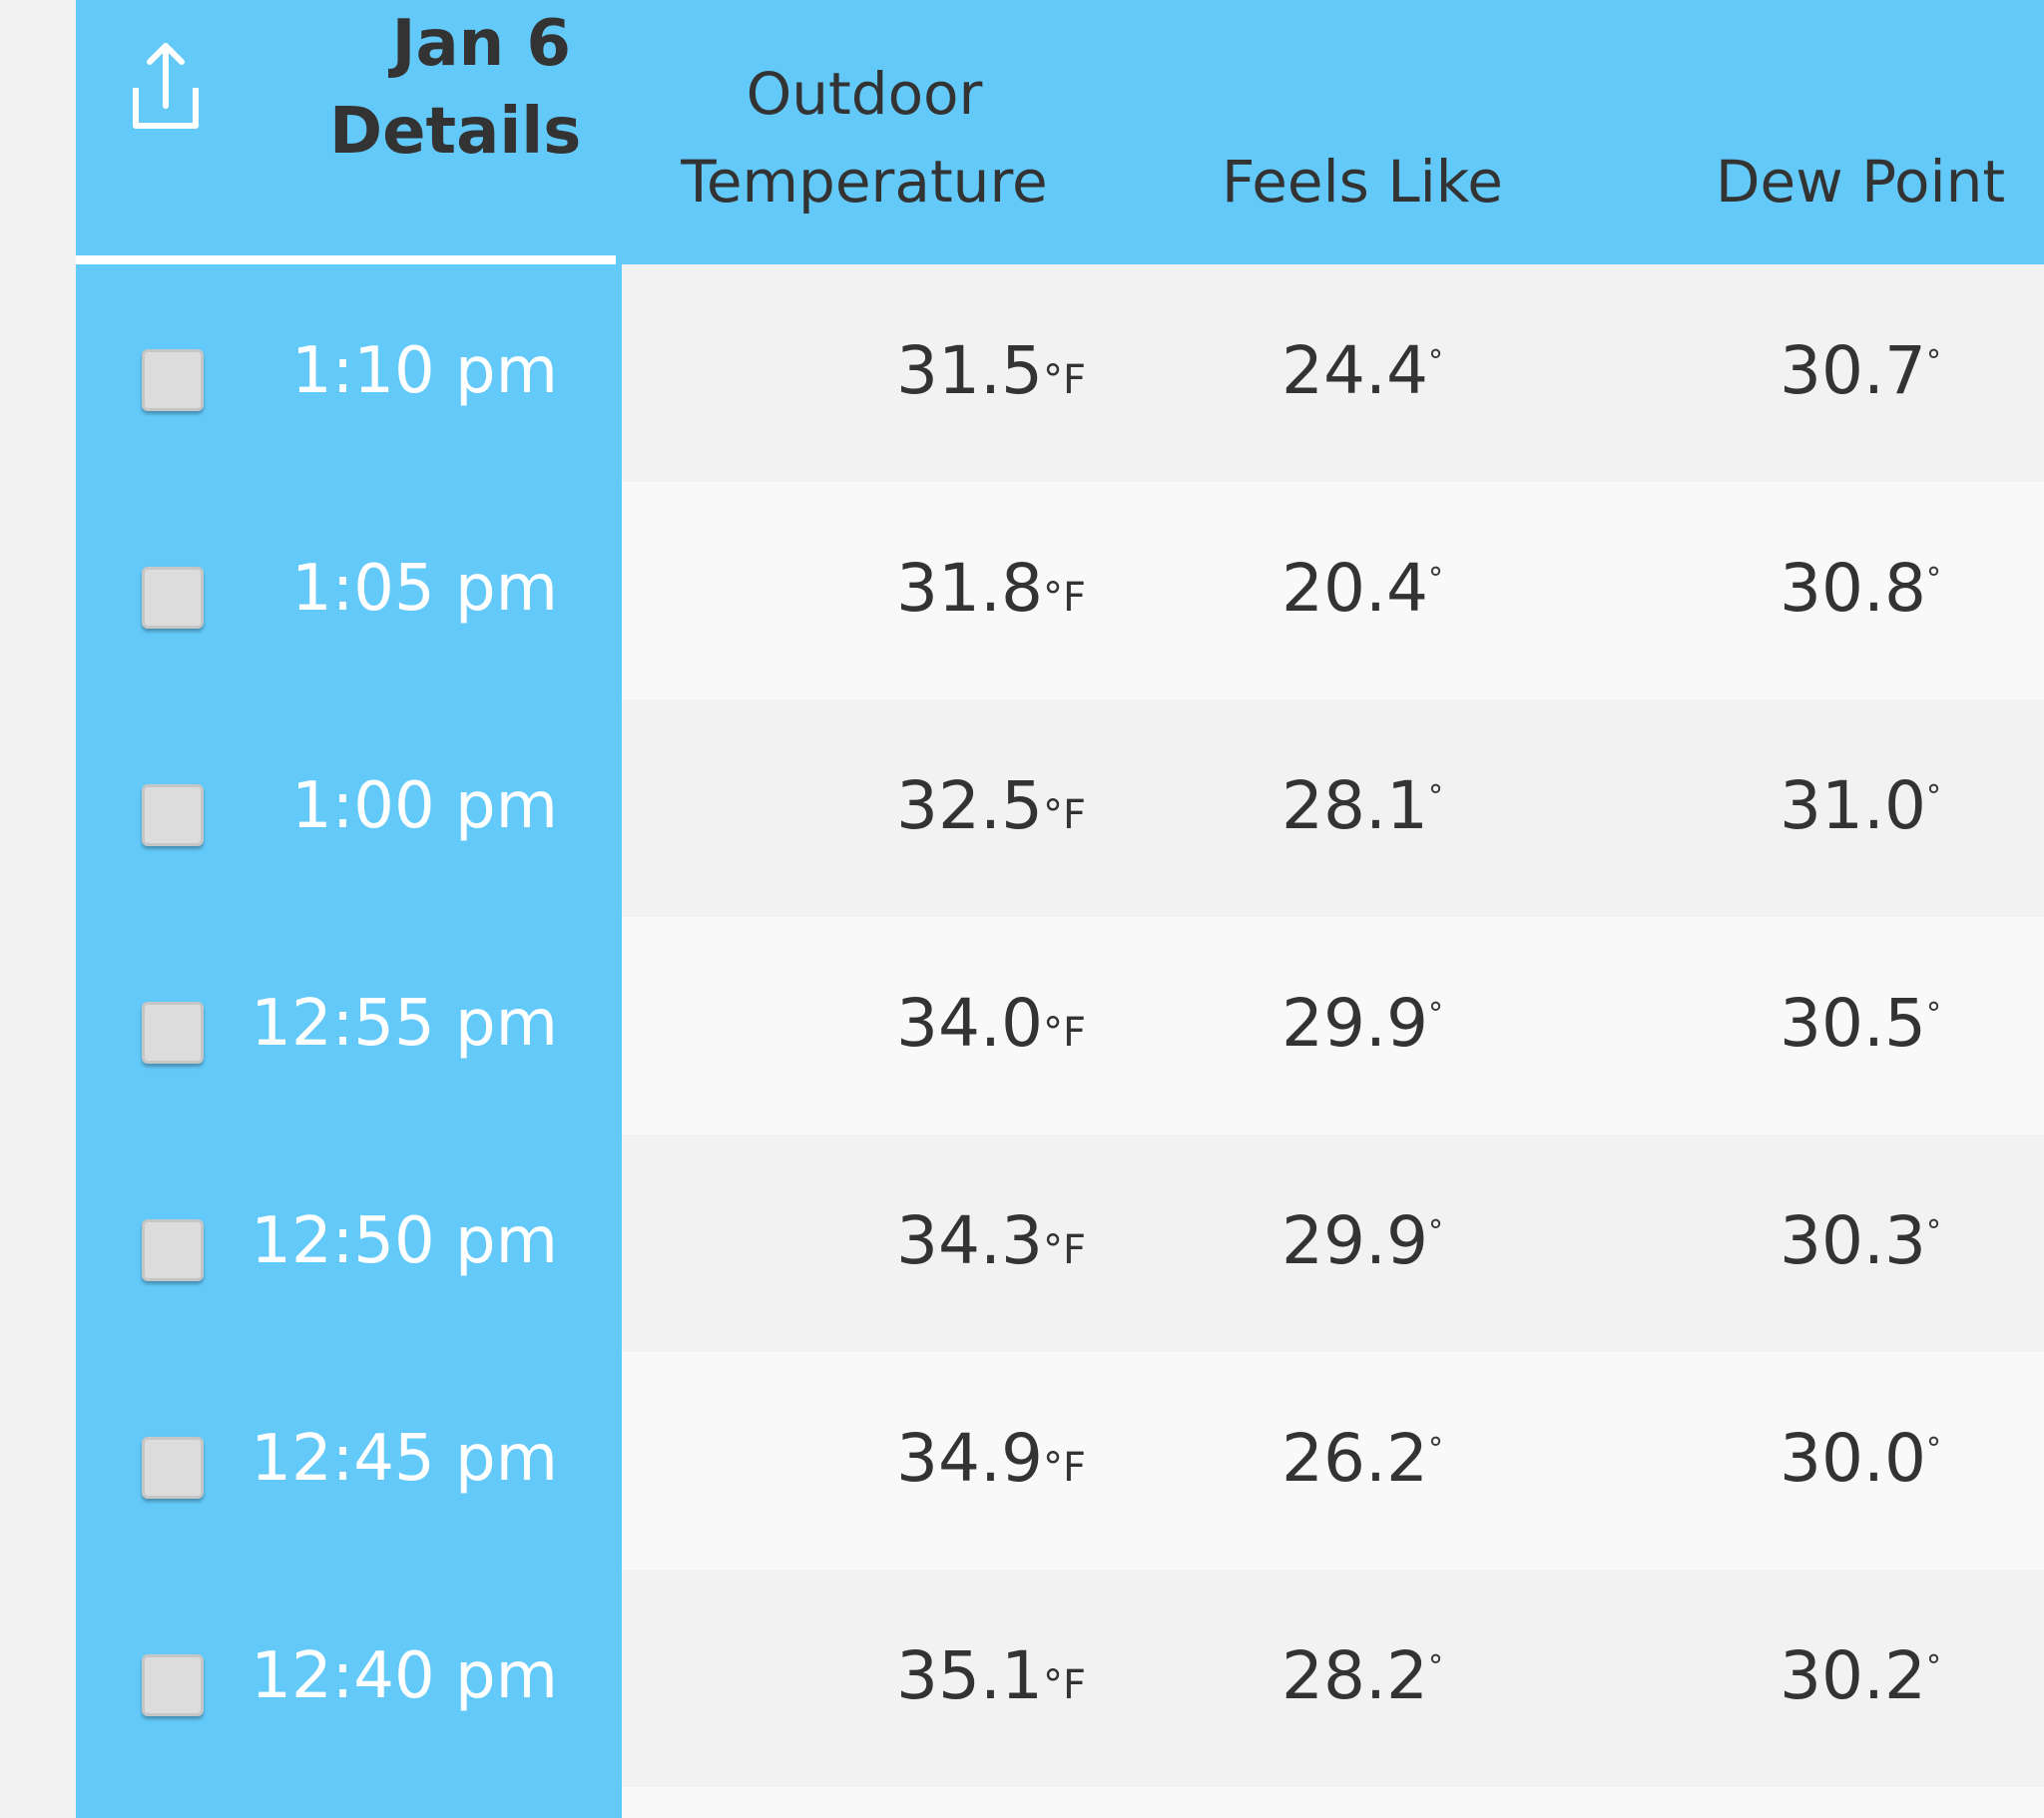 The height and width of the screenshot is (1818, 2044). I want to click on column-header-outdoor-line1: Outdoor, so click(864, 94).